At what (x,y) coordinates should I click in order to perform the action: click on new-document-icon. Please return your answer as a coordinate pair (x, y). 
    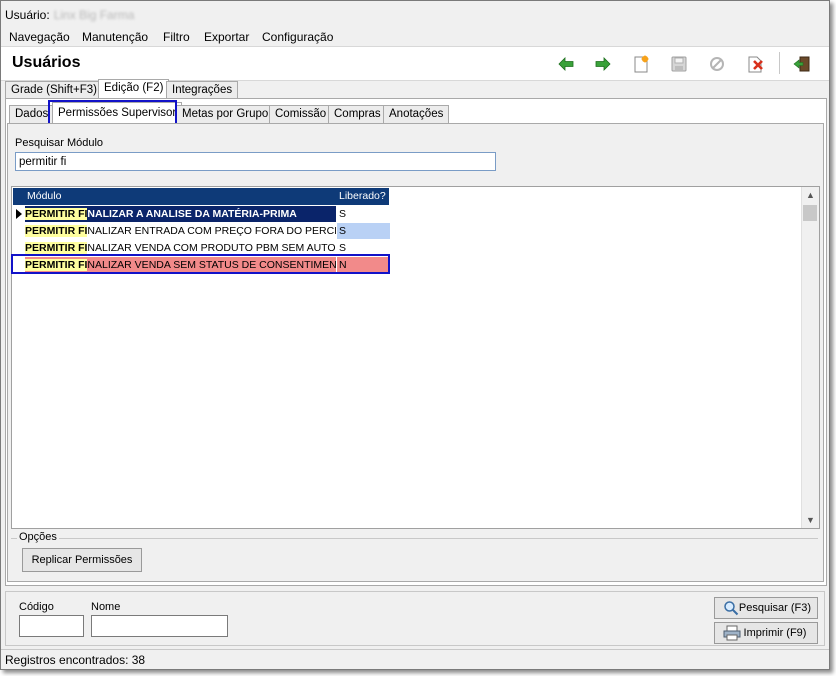
    Looking at the image, I should click on (641, 64).